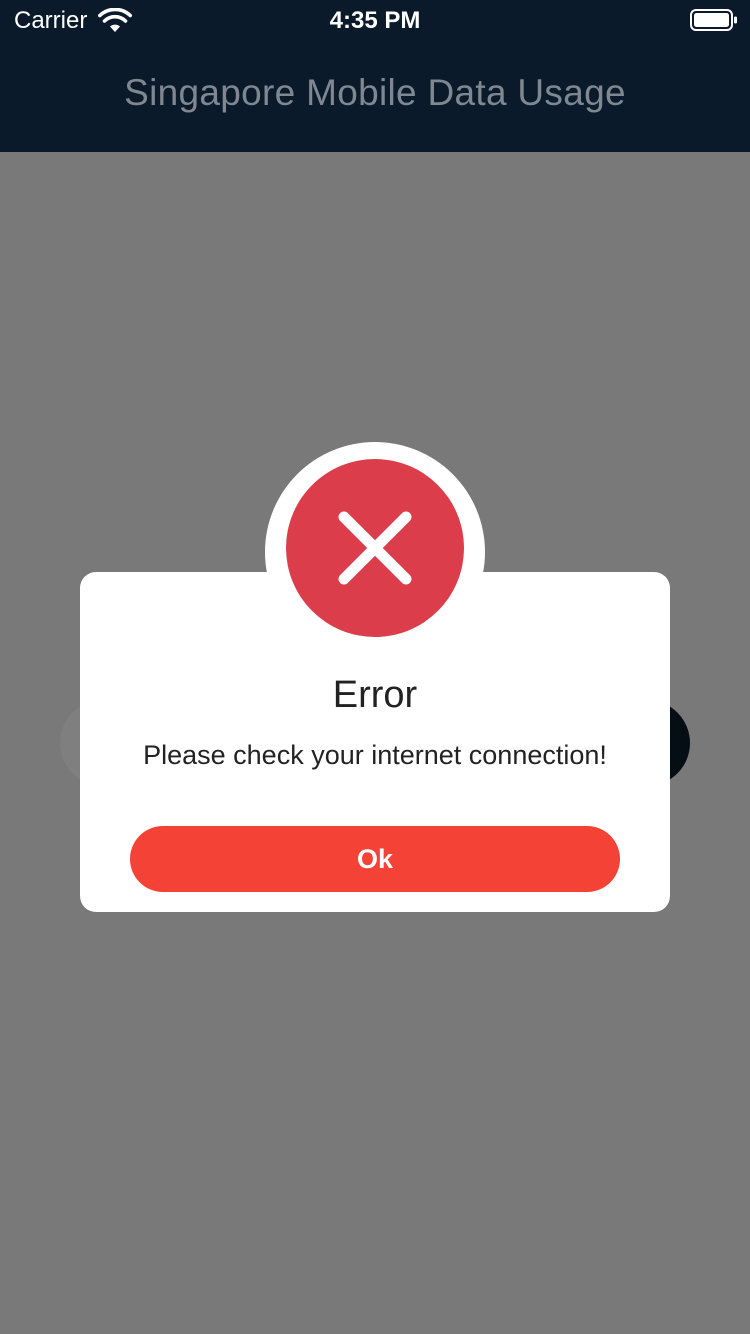 This screenshot has width=750, height=1334. What do you see at coordinates (713, 20) in the screenshot?
I see `battery-full-icon` at bounding box center [713, 20].